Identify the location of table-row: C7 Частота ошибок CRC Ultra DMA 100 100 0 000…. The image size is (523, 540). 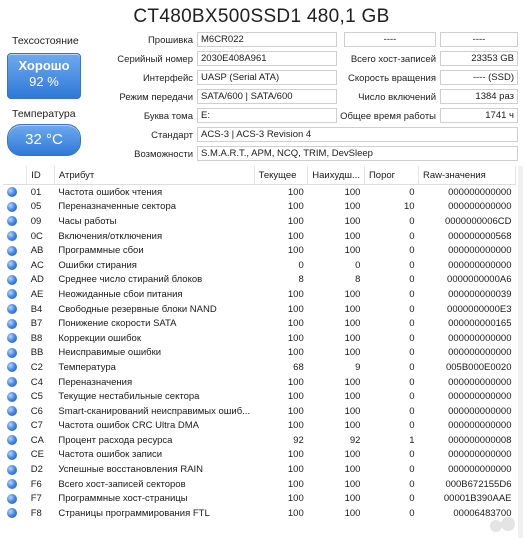
(259, 426).